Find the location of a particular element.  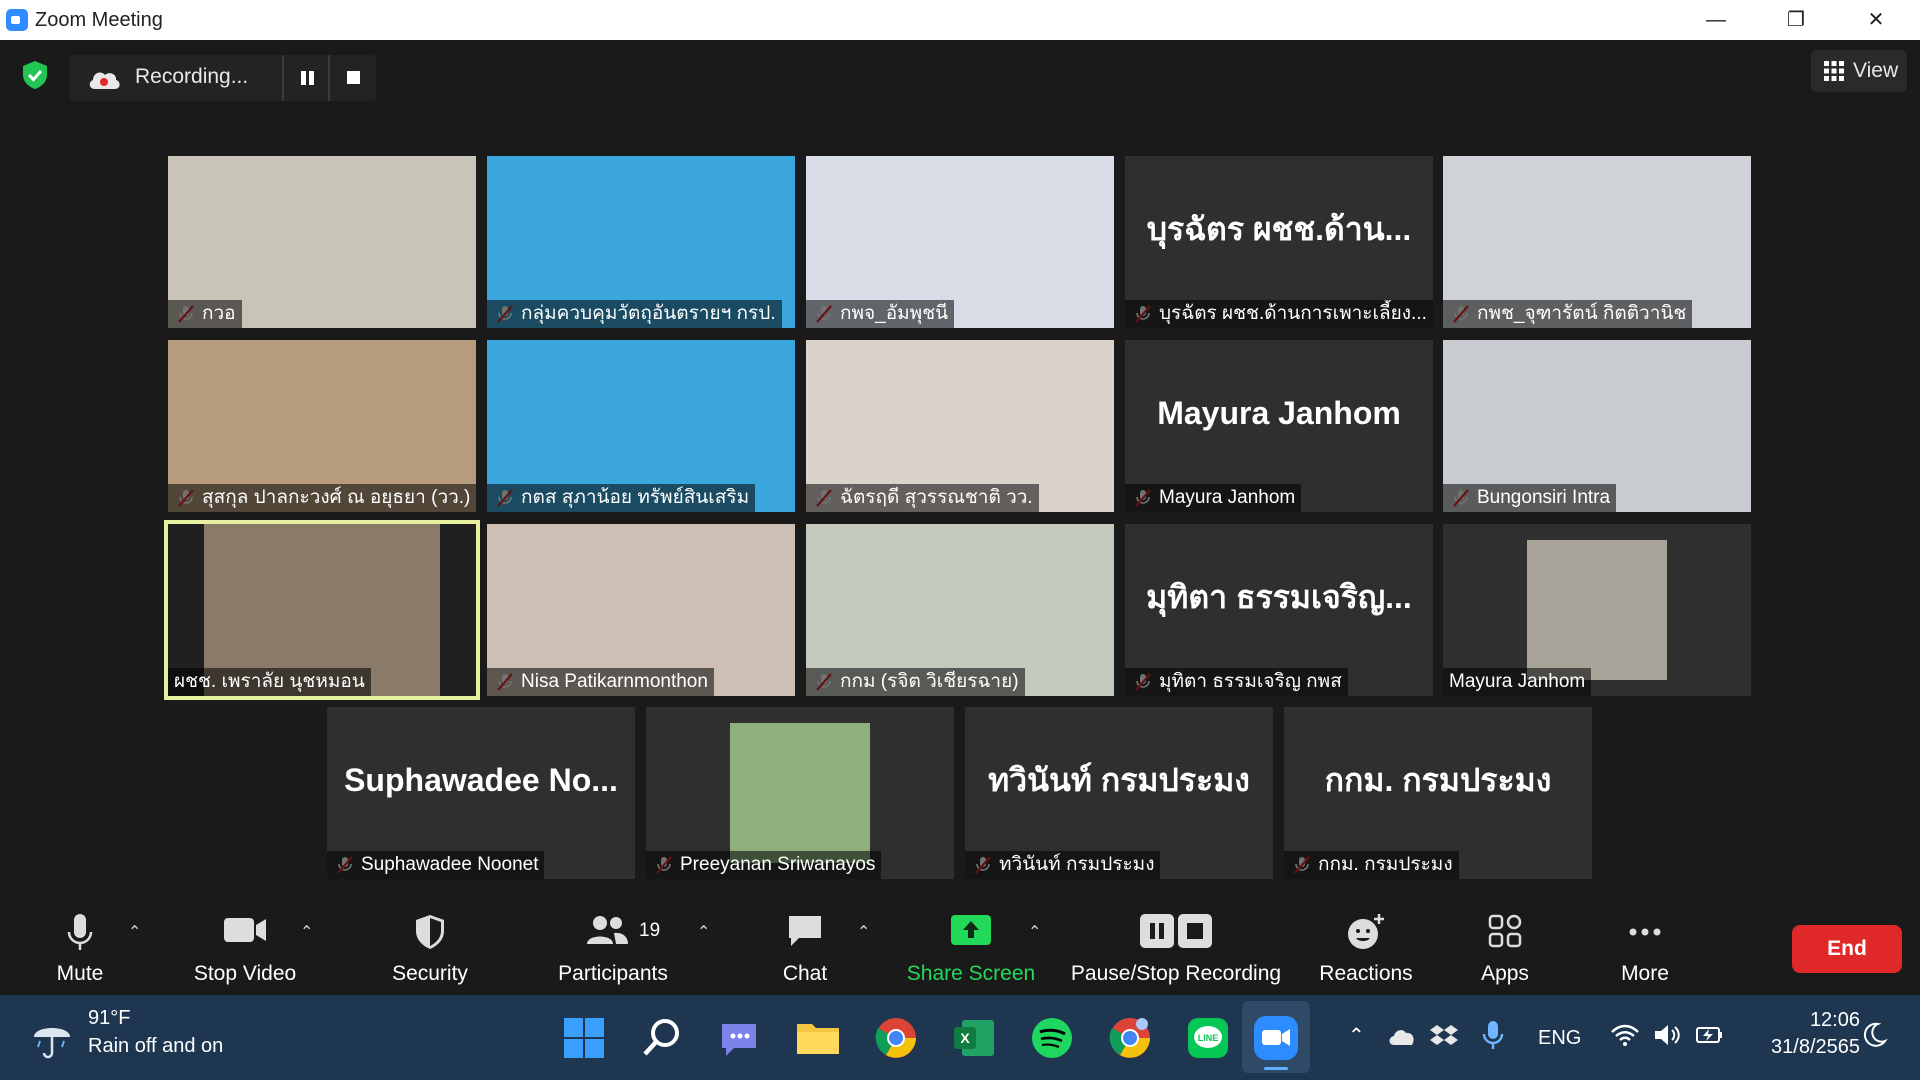

video-tile: กกม (รจิต วิเชียรฉาย) is located at coordinates (960, 610).